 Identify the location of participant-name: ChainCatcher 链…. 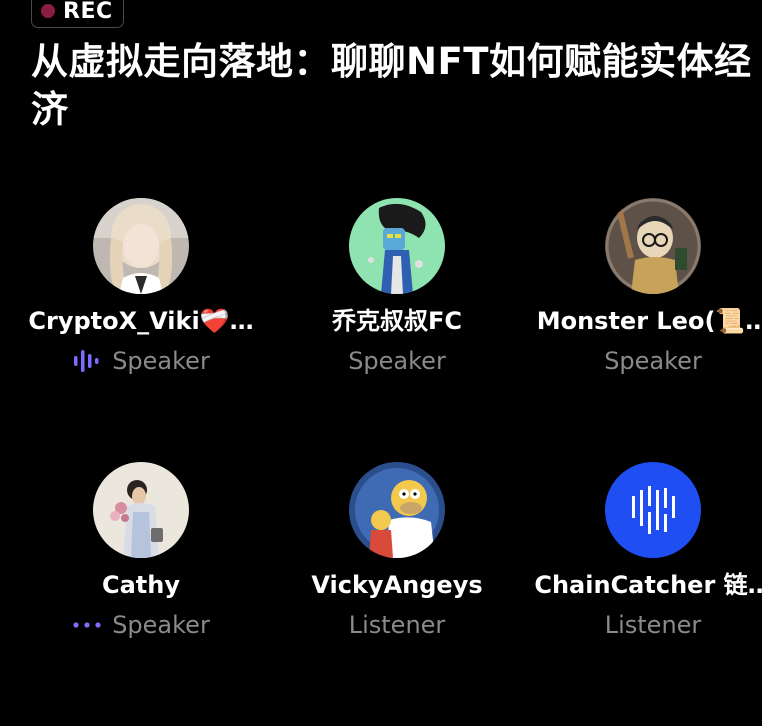
(648, 585).